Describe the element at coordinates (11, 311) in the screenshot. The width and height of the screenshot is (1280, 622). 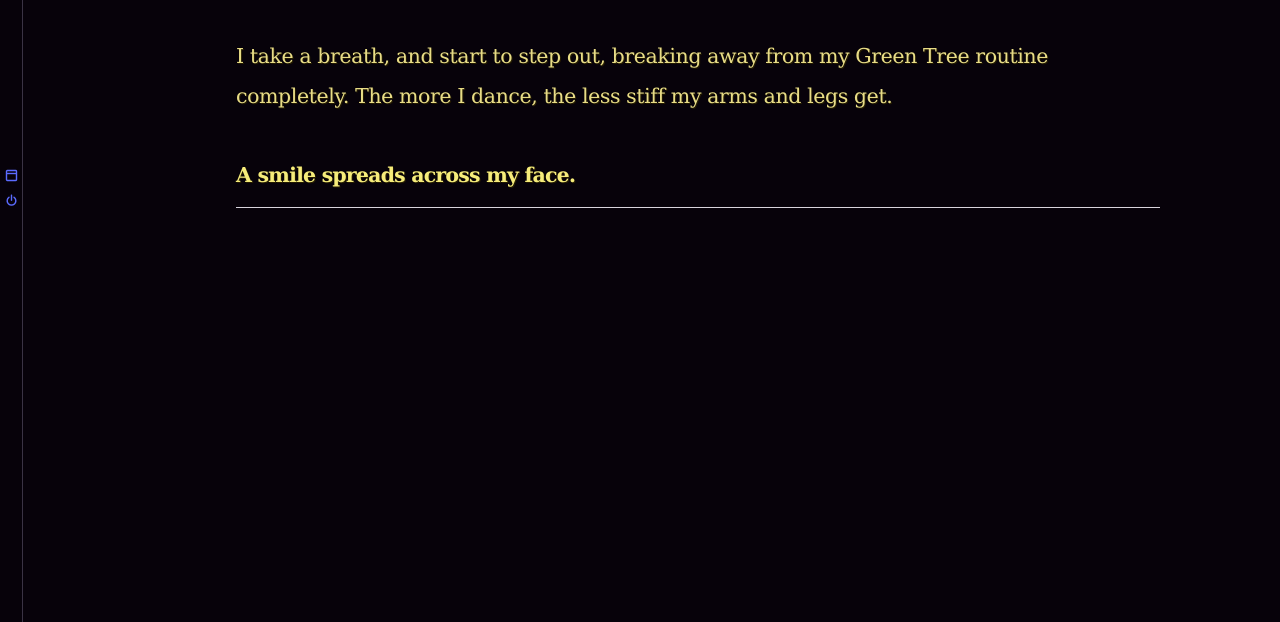
I see `story-sidebar` at that location.